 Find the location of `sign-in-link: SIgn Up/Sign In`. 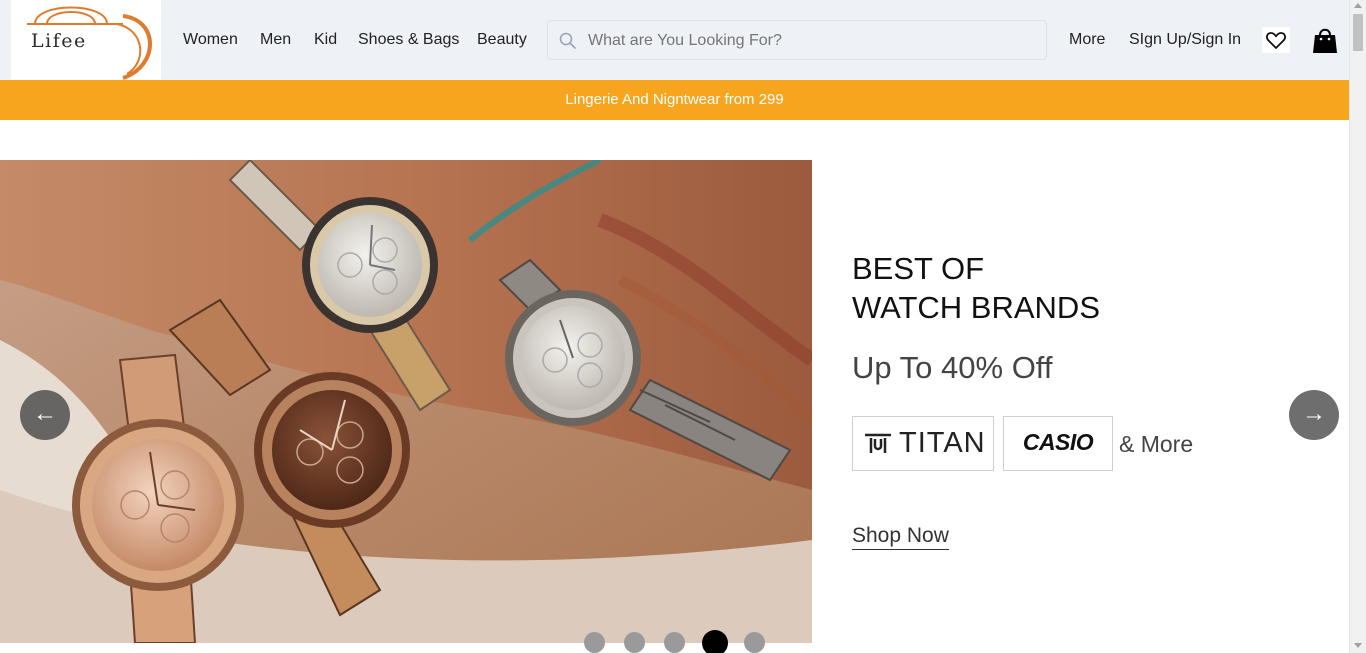

sign-in-link: SIgn Up/Sign In is located at coordinates (1185, 40).